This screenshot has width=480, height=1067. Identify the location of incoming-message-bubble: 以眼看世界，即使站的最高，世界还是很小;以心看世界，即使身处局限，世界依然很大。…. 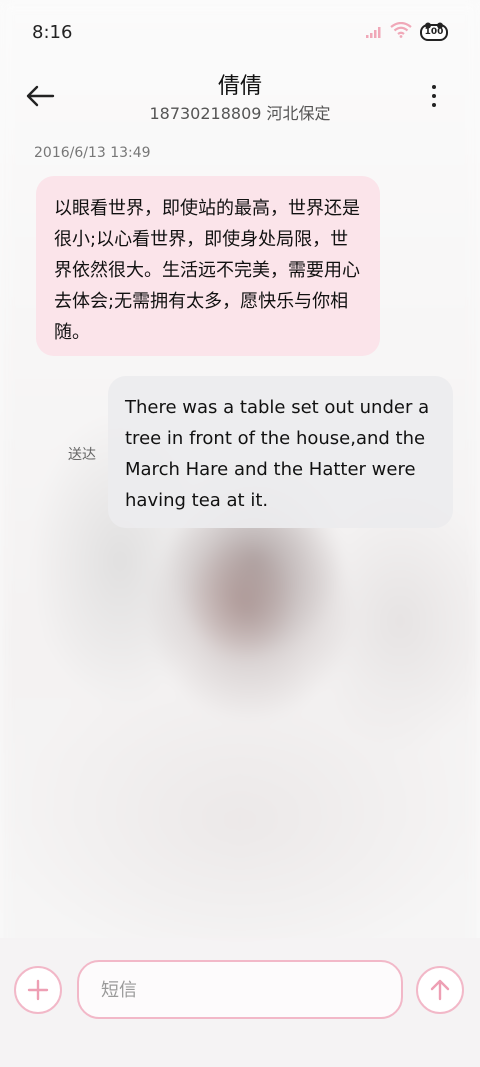
(208, 266).